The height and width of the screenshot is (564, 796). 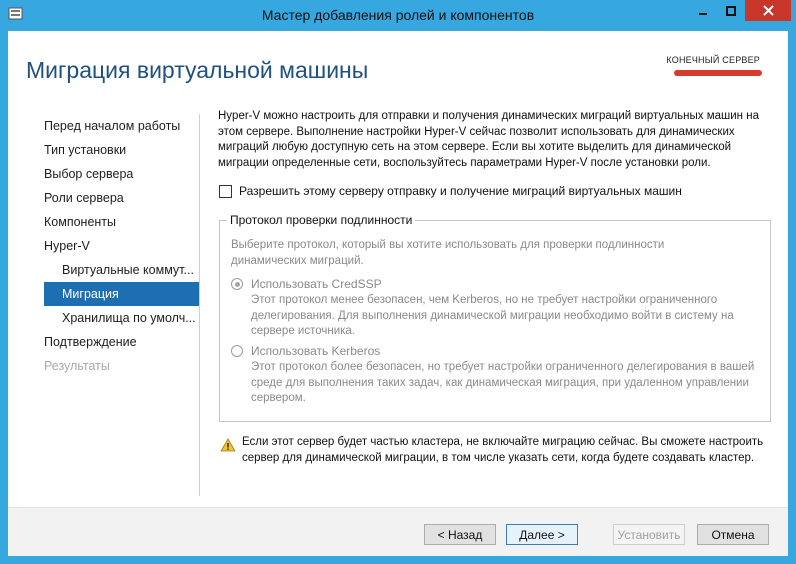 I want to click on kerberos-option: Использовать Kerberos, so click(x=305, y=351).